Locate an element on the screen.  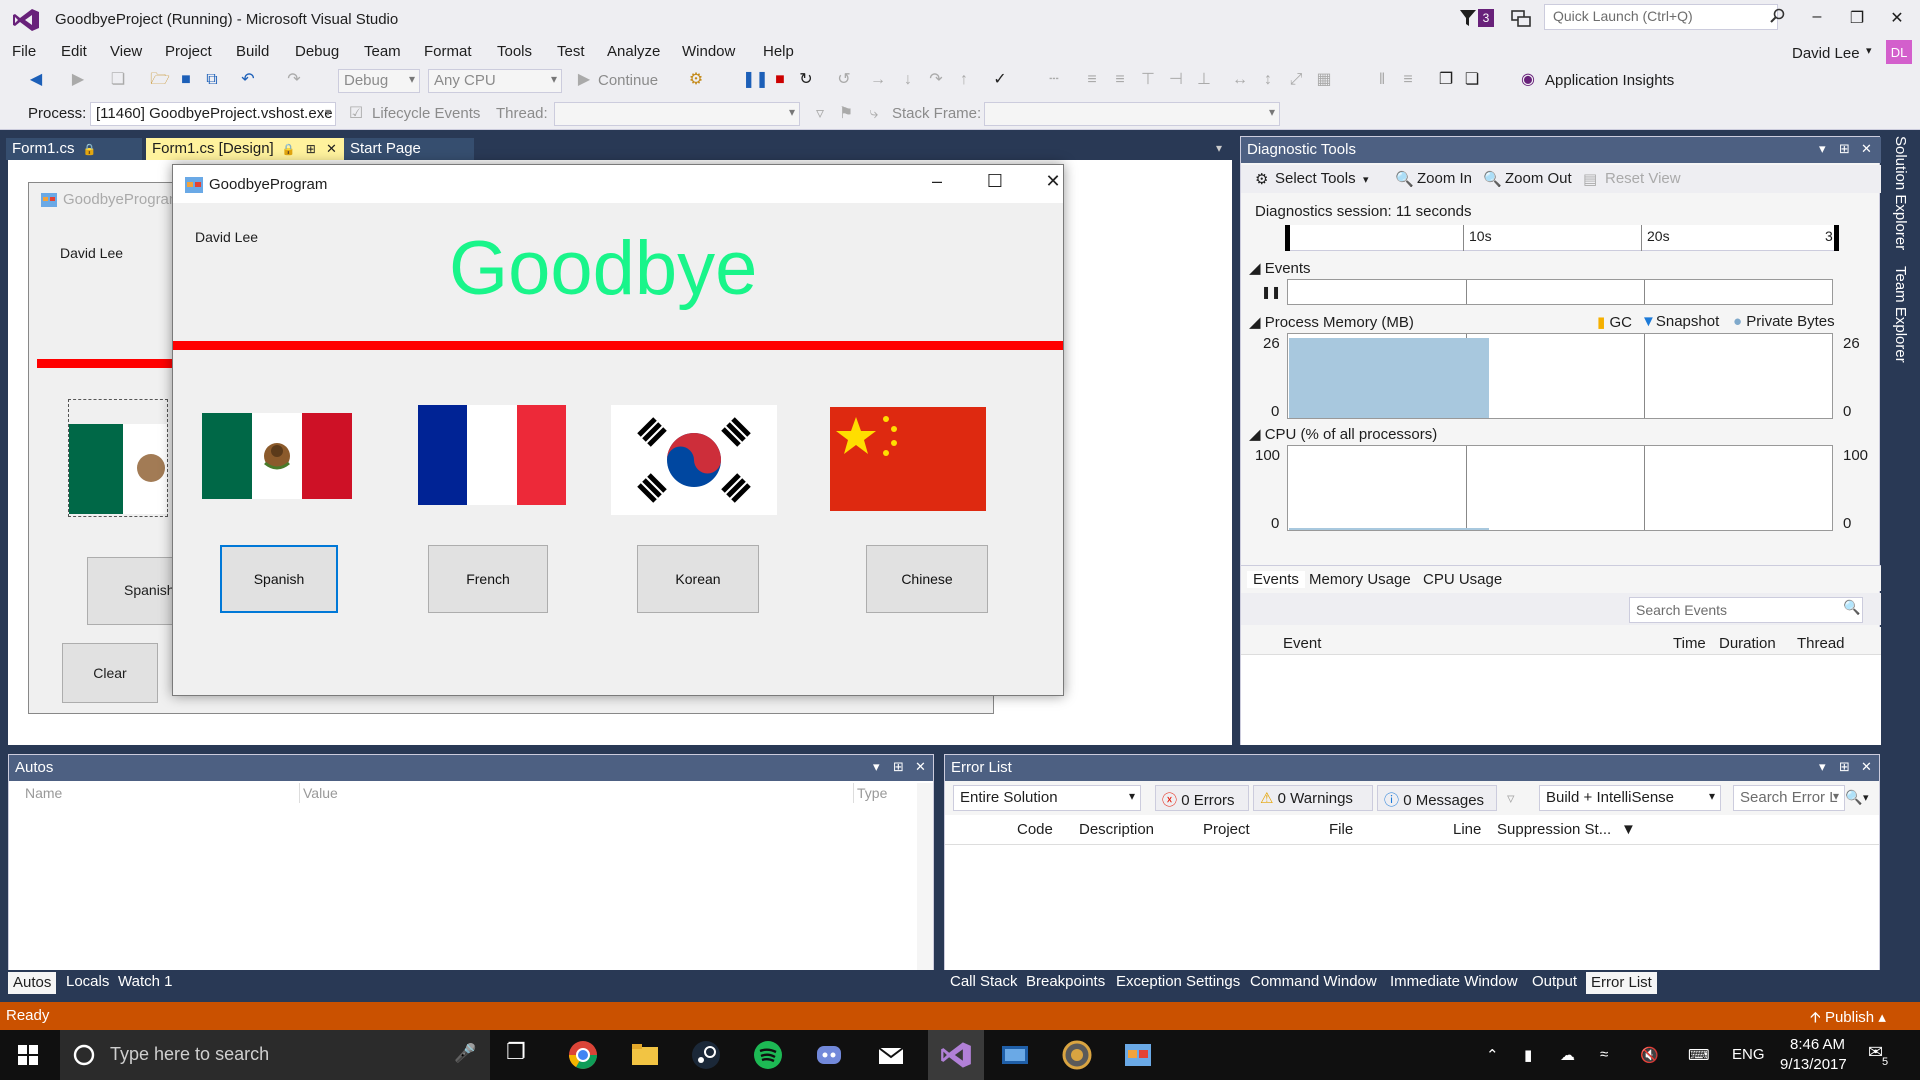
menu-file: File is located at coordinates (24, 51).